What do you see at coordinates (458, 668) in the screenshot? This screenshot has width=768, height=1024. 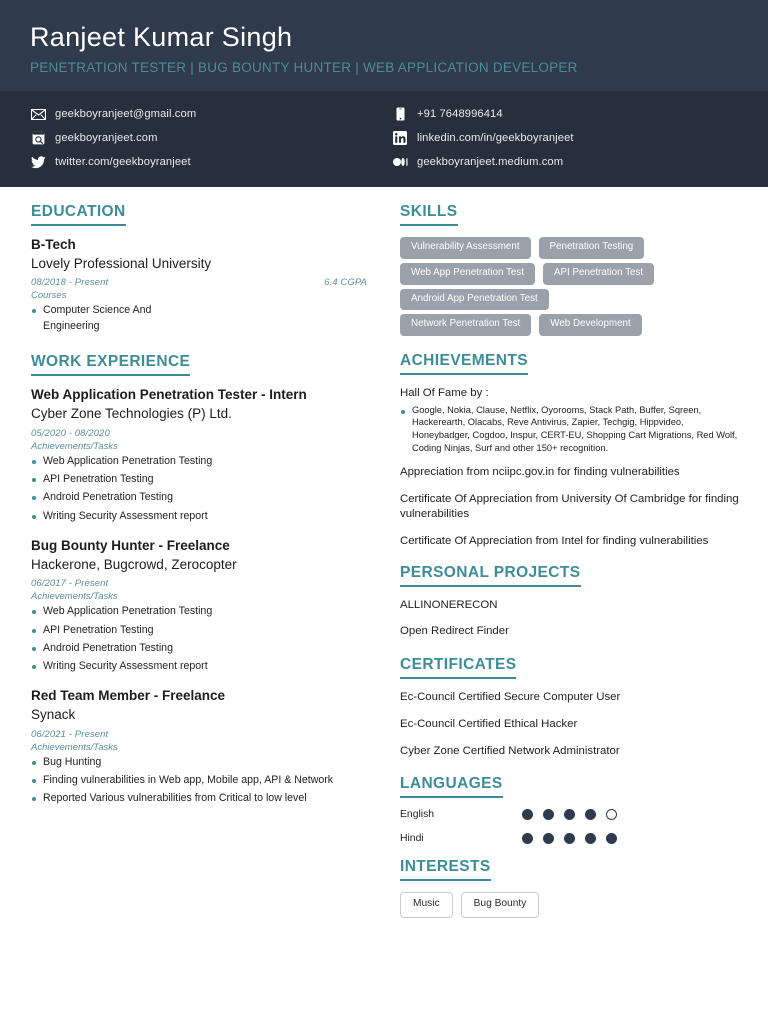 I see `certificates-heading: CERTIFICATES` at bounding box center [458, 668].